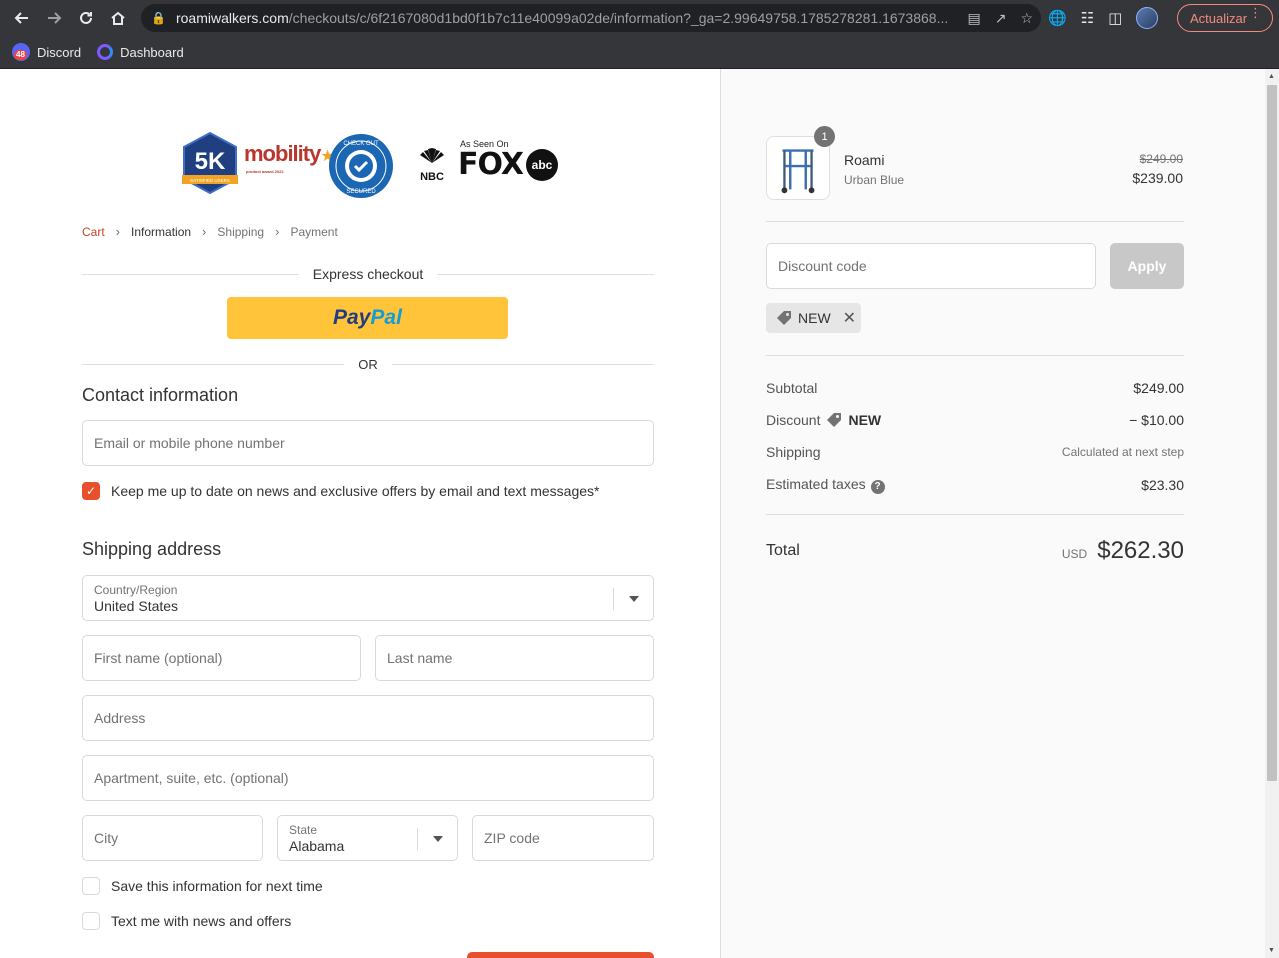 The height and width of the screenshot is (958, 1279). I want to click on star-icon: ☆, so click(1026, 18).